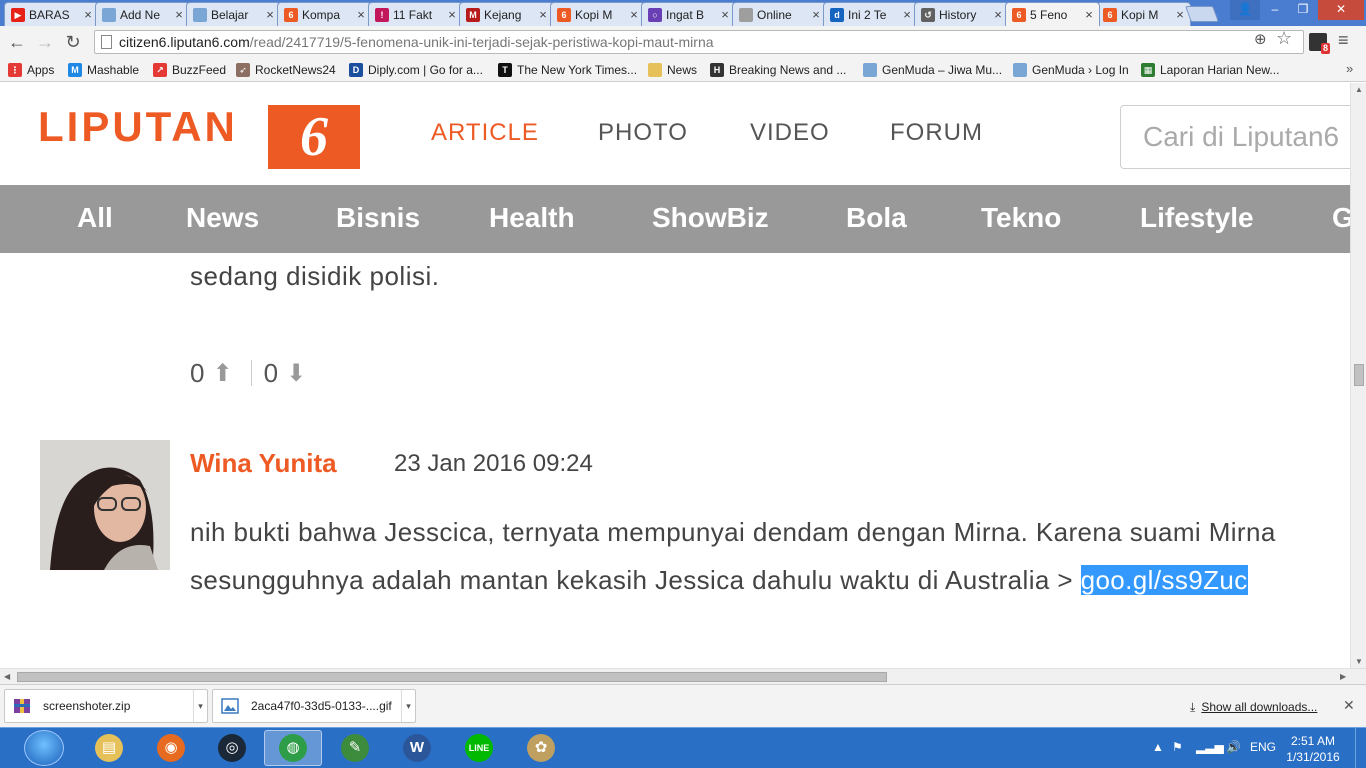  Describe the element at coordinates (45, 42) in the screenshot. I see `forward-arrow-icon: →` at that location.